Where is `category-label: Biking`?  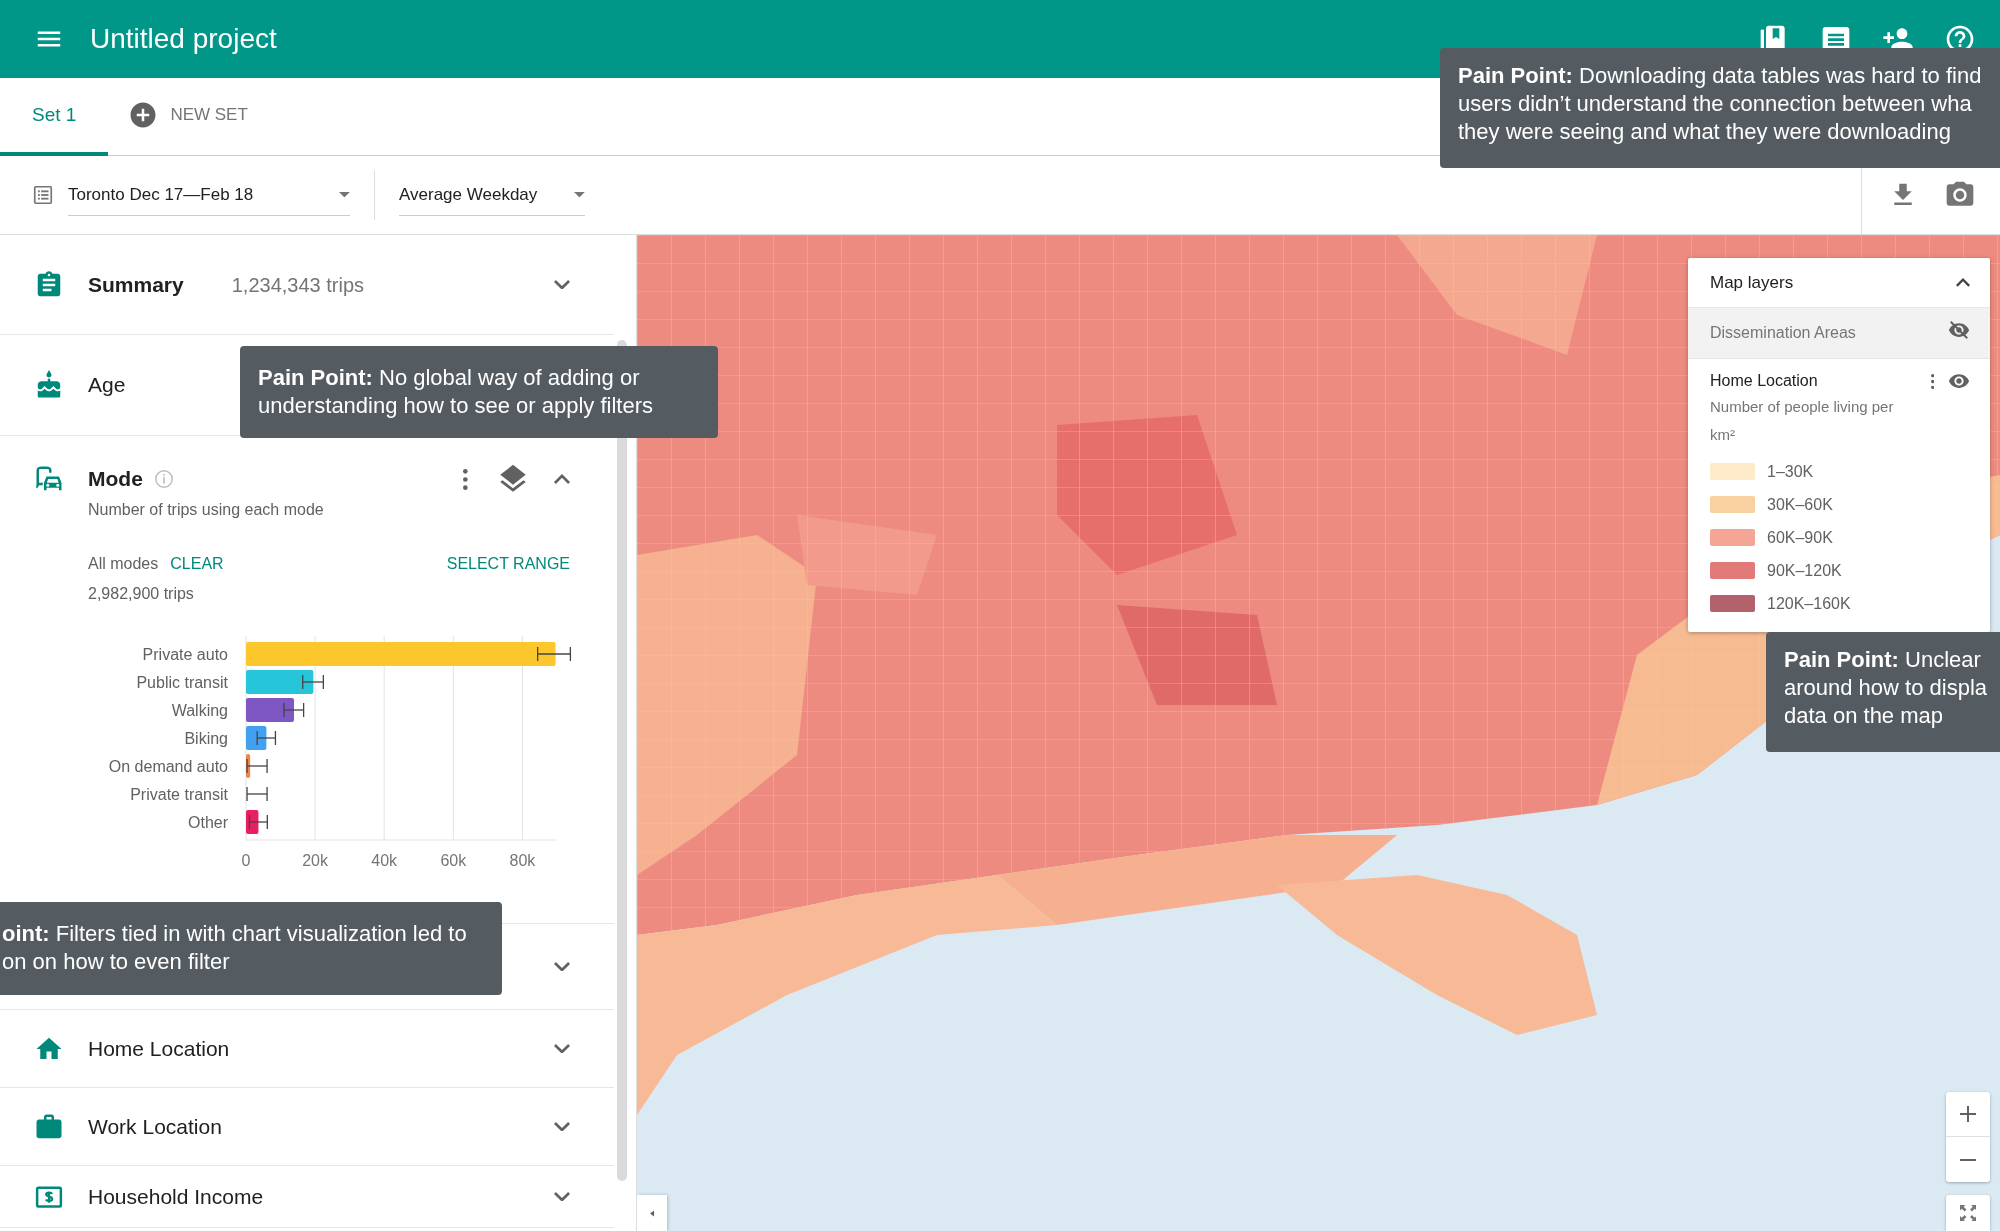 category-label: Biking is located at coordinates (206, 738).